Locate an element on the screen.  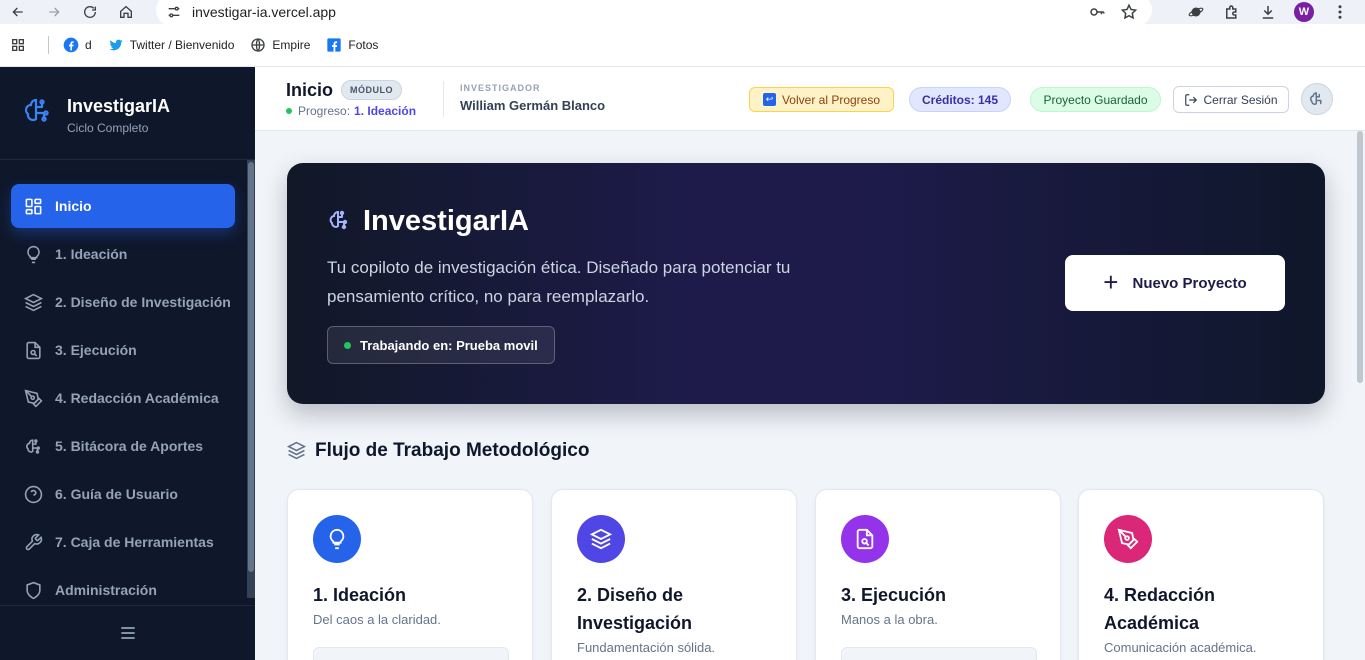
sidebar-item-guia: 6. Guía de Usuario is located at coordinates (123, 494).